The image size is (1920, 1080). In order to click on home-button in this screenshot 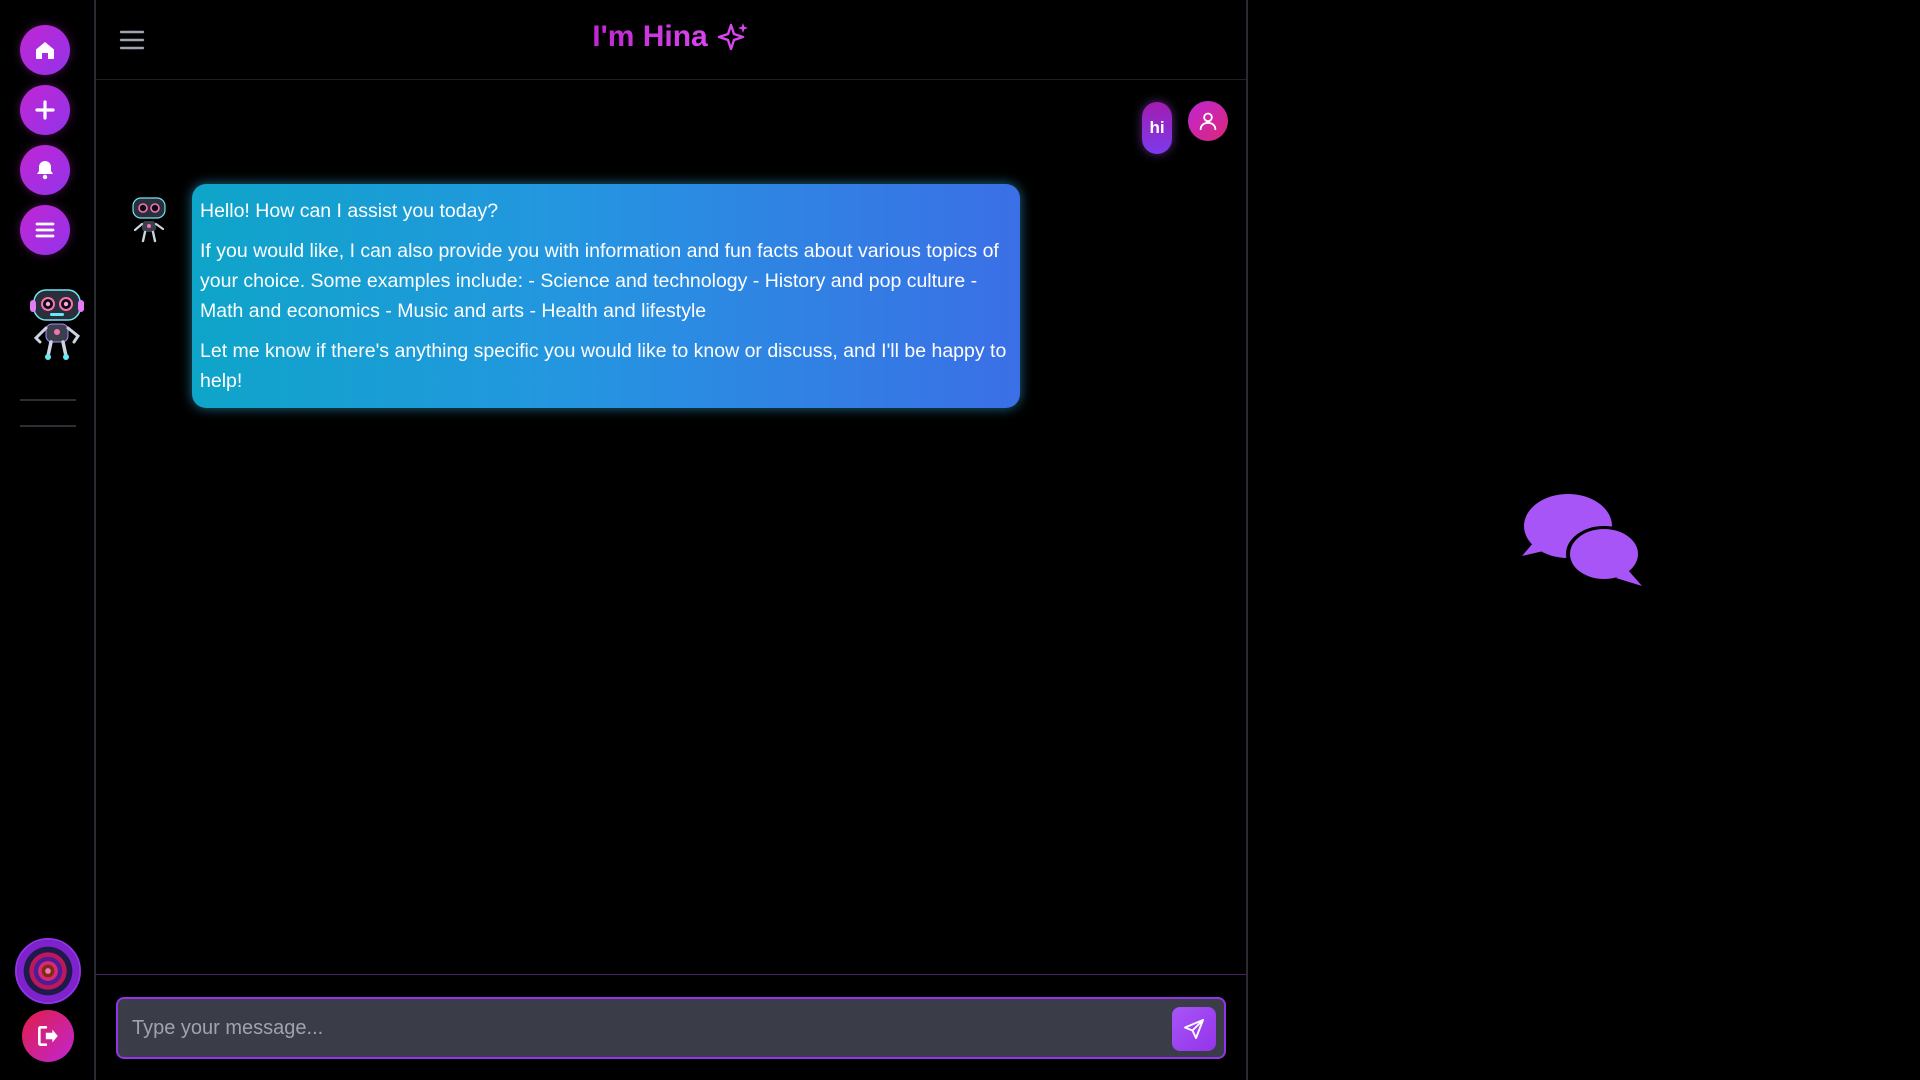, I will do `click(45, 50)`.